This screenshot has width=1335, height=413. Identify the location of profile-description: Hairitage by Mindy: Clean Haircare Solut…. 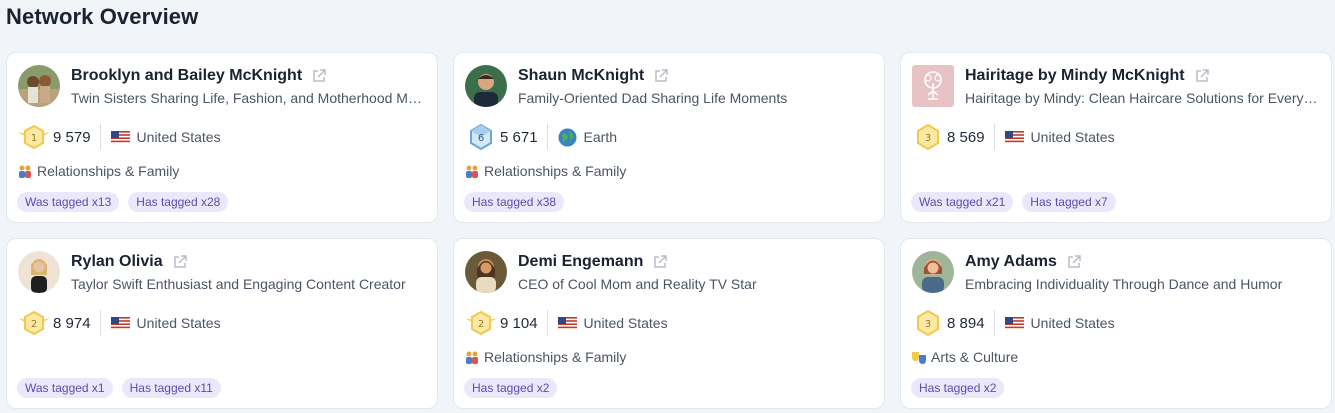
(1143, 98).